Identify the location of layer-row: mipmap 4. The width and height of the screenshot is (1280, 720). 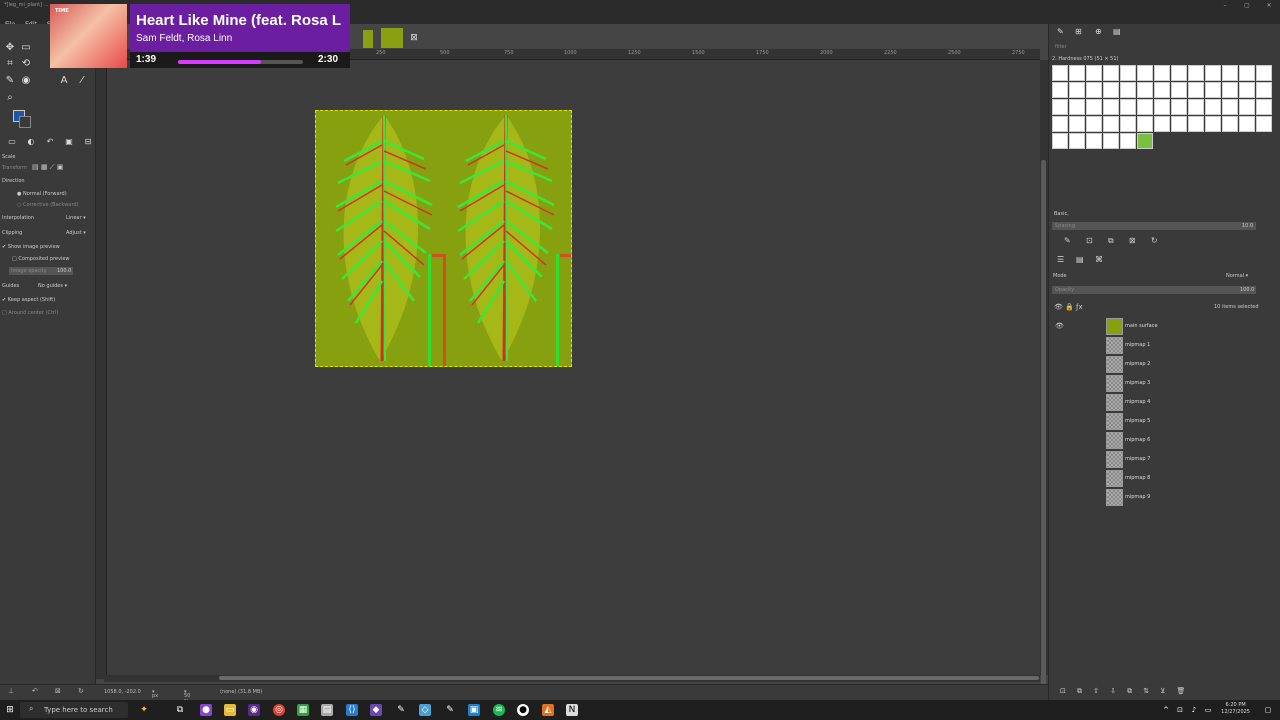
(1164, 402).